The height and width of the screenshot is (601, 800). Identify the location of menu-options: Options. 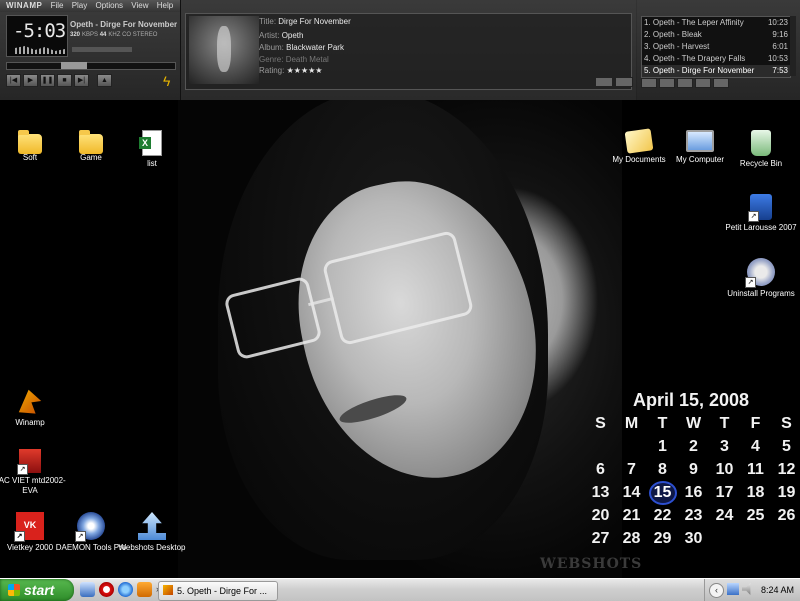
(109, 5).